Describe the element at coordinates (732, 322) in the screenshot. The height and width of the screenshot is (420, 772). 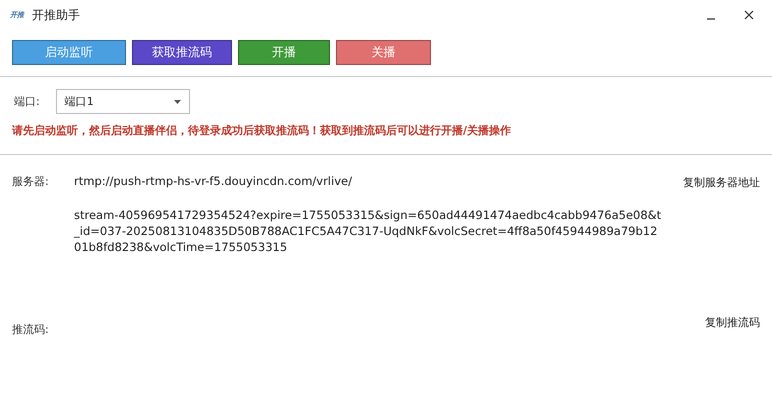
I see `copy-push-code-link: 复制推流码` at that location.